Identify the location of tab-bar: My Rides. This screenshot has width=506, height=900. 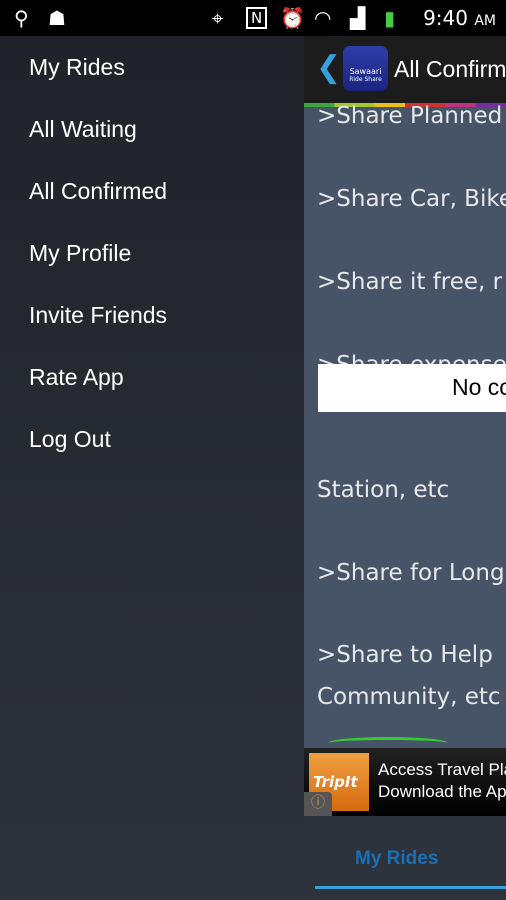
(405, 858).